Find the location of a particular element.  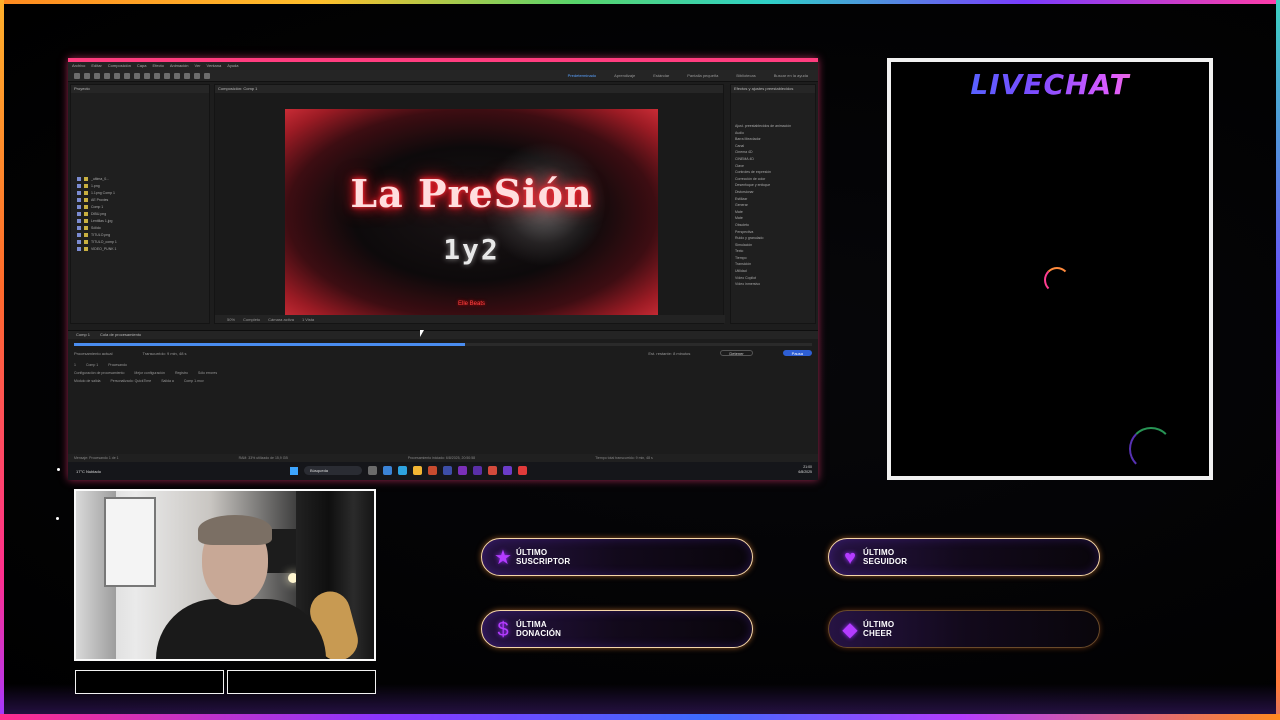

menu-animation: Animación is located at coordinates (179, 66).